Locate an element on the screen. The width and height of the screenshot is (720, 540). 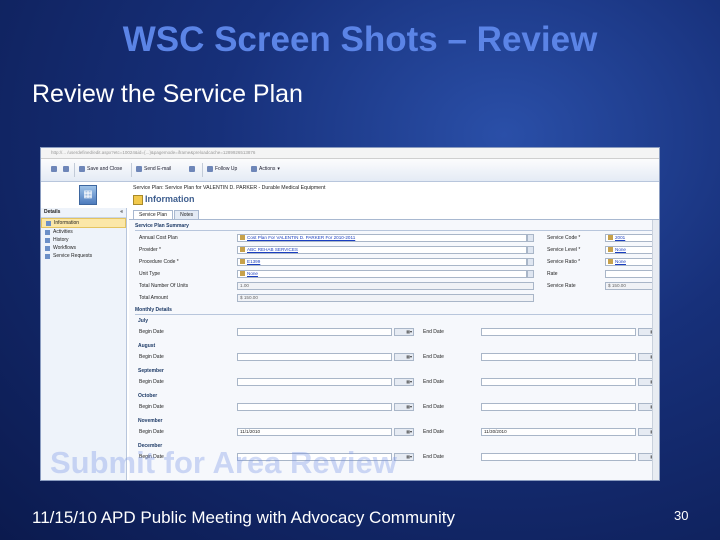
provider-label: Provider * is located at coordinates (150, 250).